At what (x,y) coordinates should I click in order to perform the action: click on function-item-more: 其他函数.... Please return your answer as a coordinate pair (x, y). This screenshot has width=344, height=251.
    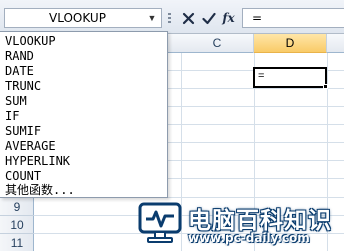
    Looking at the image, I should click on (40, 190).